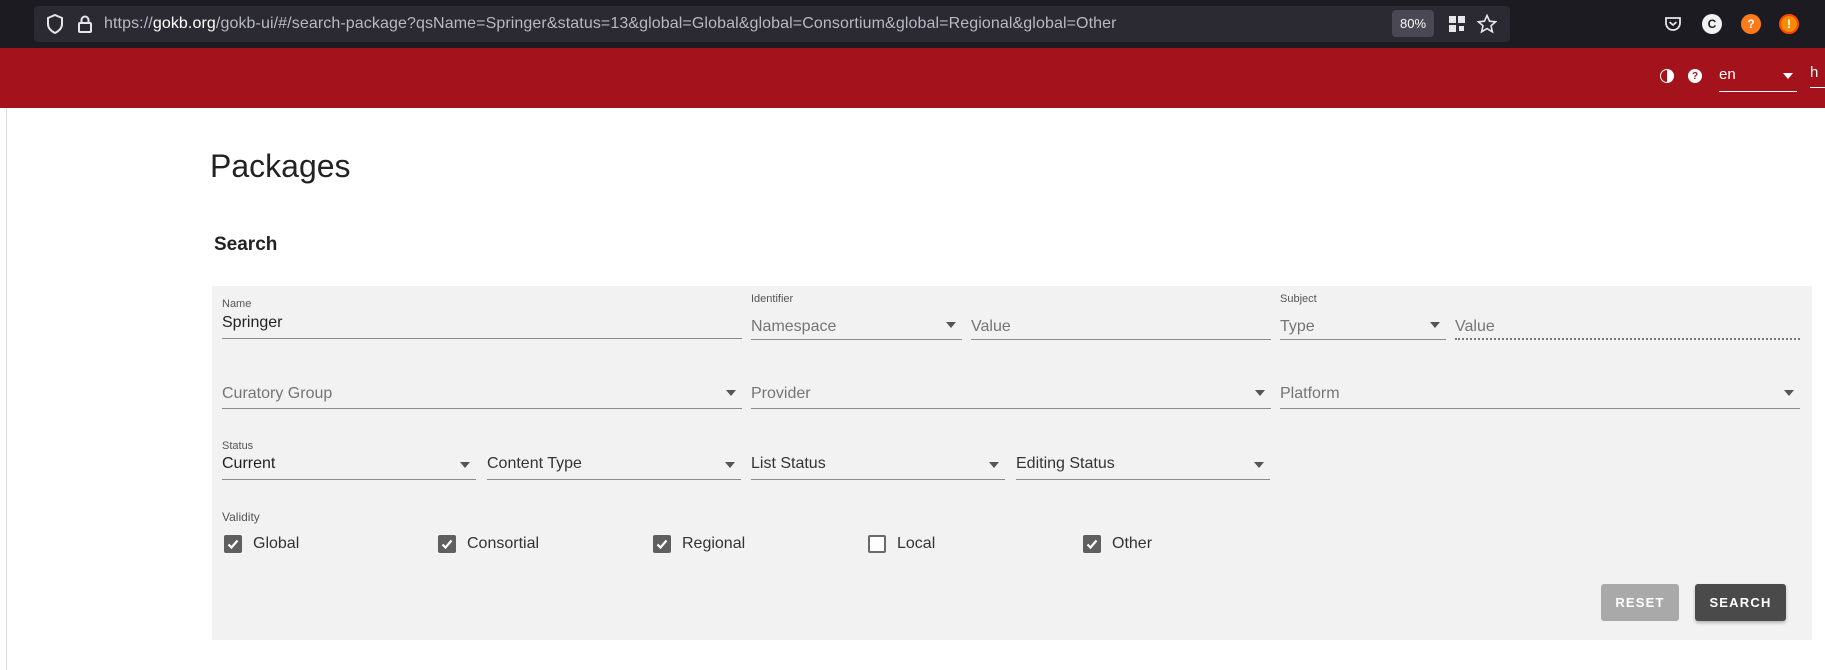 Image resolution: width=1825 pixels, height=670 pixels. Describe the element at coordinates (1132, 543) in the screenshot. I see `validity-option-label: Other` at that location.